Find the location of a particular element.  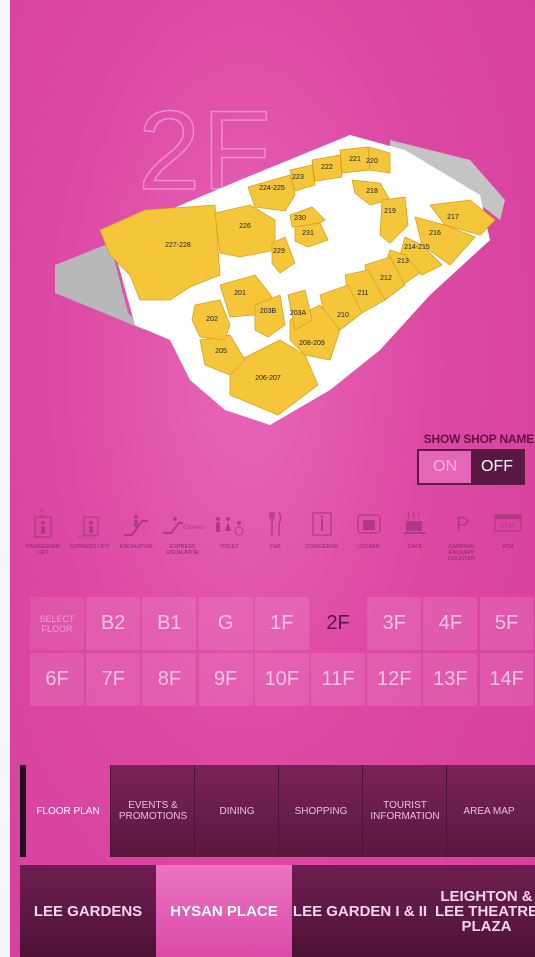

legend-item-carpark: P CARPARK ENQUIRY COUNTER is located at coordinates (462, 534).